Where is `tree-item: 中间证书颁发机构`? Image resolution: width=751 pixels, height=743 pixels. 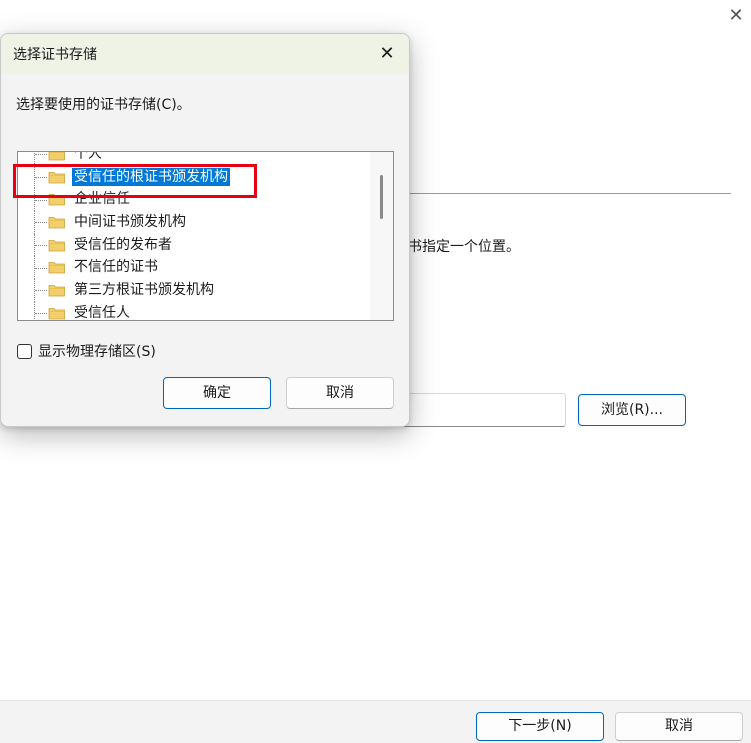 tree-item: 中间证书颁发机构 is located at coordinates (194, 222).